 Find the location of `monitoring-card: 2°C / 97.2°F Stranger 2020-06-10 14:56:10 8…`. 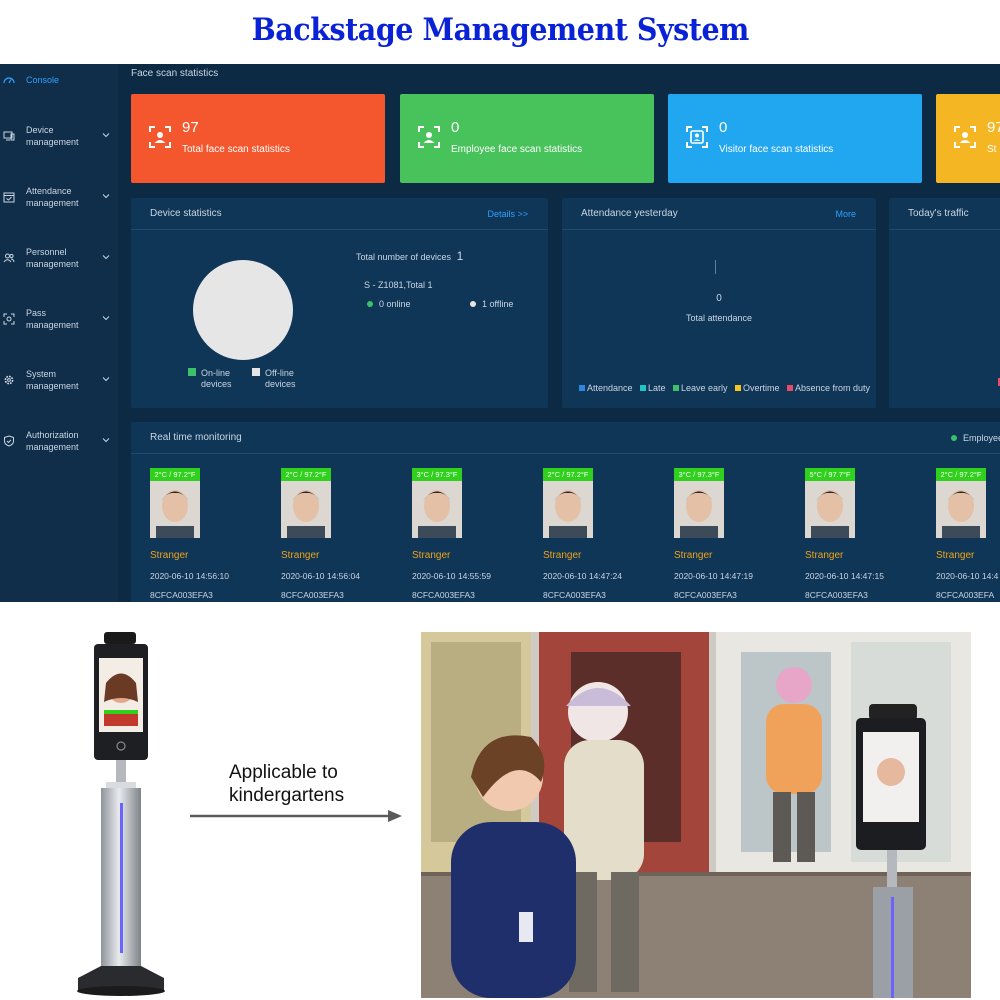

monitoring-card: 2°C / 97.2°F Stranger 2020-06-10 14:56:10 8… is located at coordinates (210, 535).